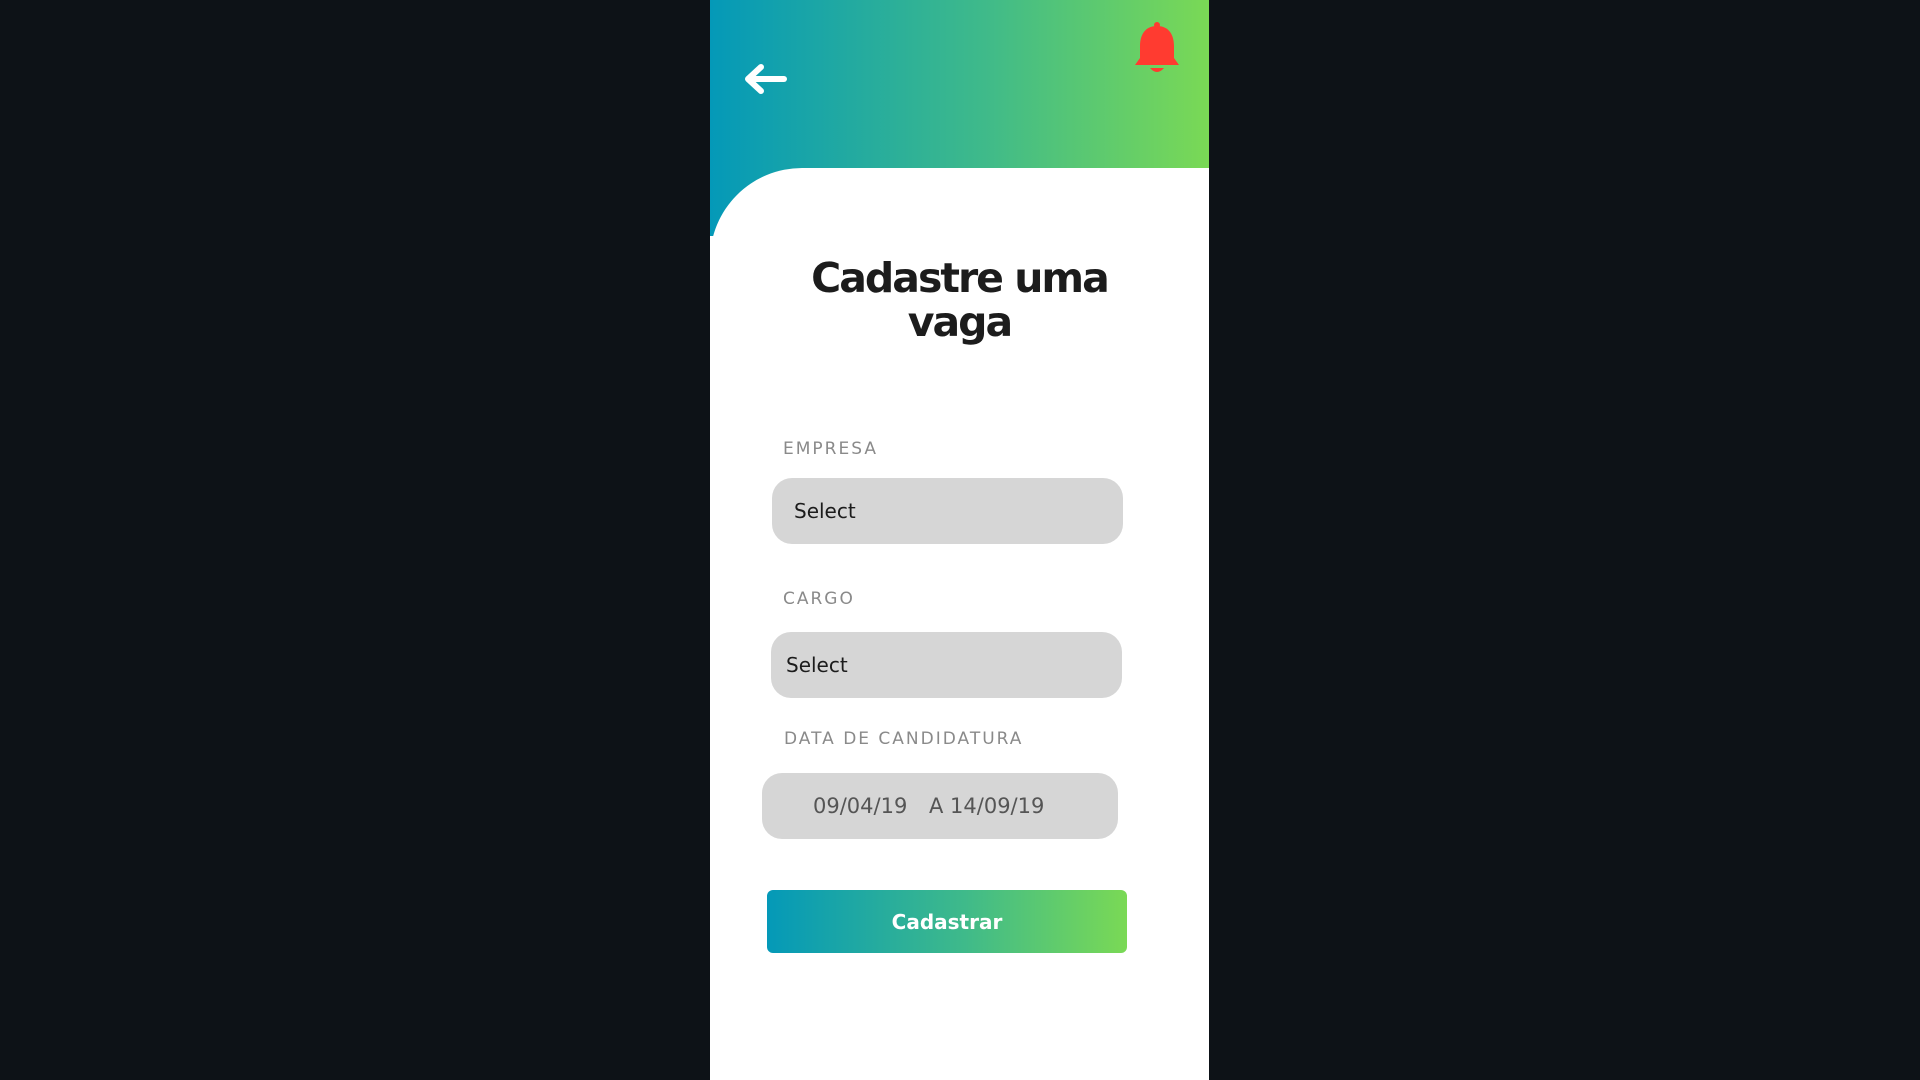 This screenshot has width=1920, height=1080. I want to click on date-start: 09/04/19, so click(860, 806).